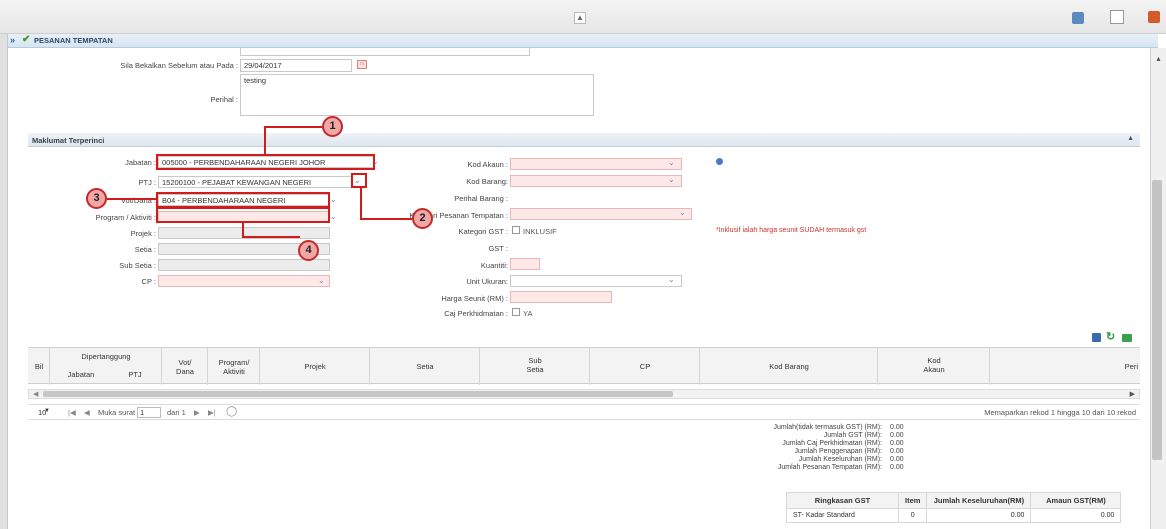 This screenshot has width=1166, height=529. Describe the element at coordinates (912, 500) in the screenshot. I see `gst-col-item: Item` at that location.